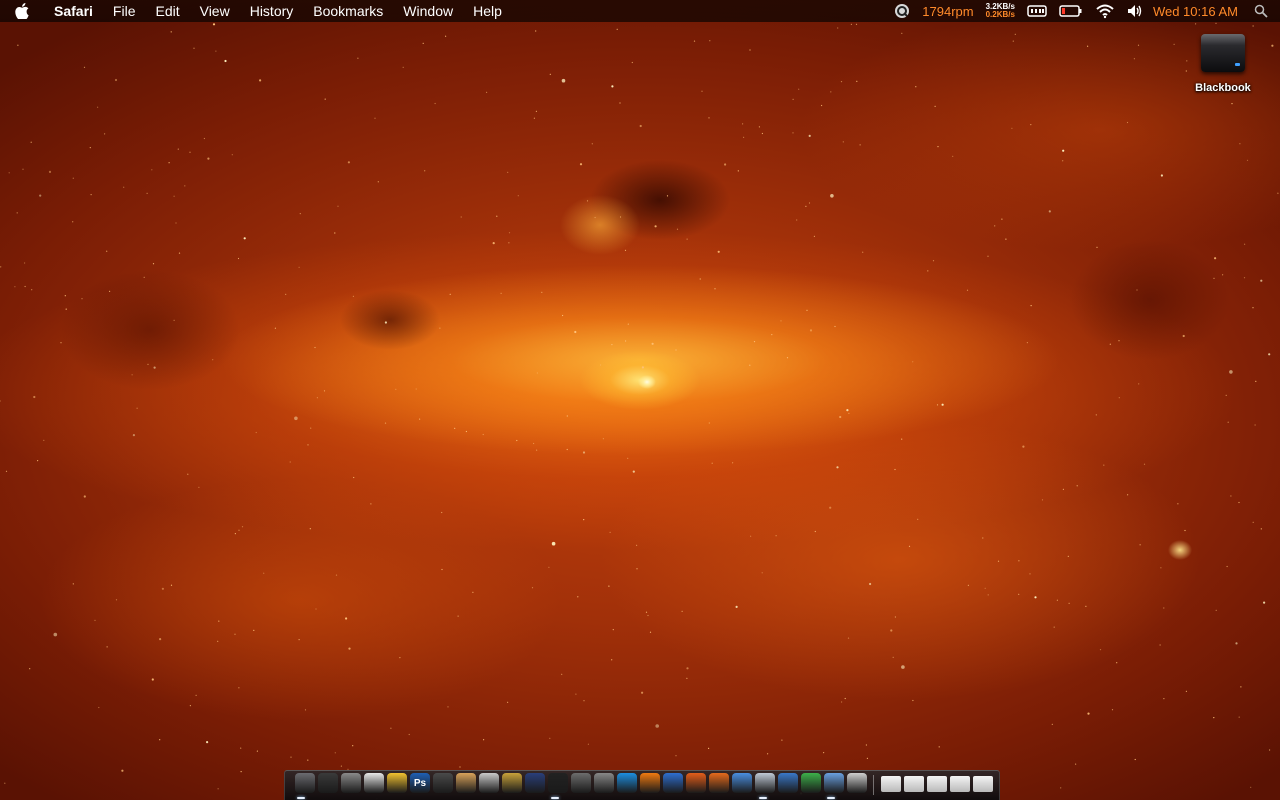 Image resolution: width=1280 pixels, height=800 pixels. Describe the element at coordinates (558, 783) in the screenshot. I see `dock-final-cut-icon` at that location.